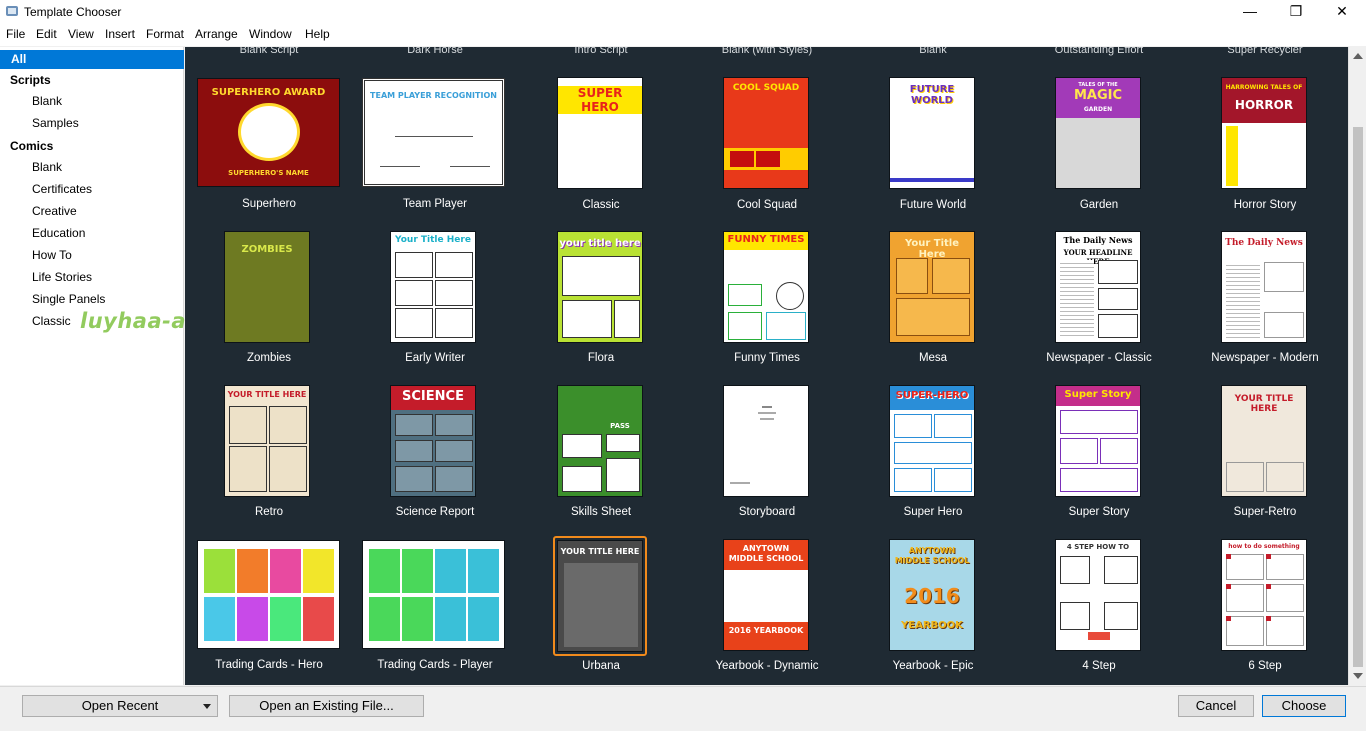  What do you see at coordinates (932, 595) in the screenshot?
I see `template-yearbook-epic: ANYTOWN MIDDLE SCHOOL 2016 YEARBOOK` at bounding box center [932, 595].